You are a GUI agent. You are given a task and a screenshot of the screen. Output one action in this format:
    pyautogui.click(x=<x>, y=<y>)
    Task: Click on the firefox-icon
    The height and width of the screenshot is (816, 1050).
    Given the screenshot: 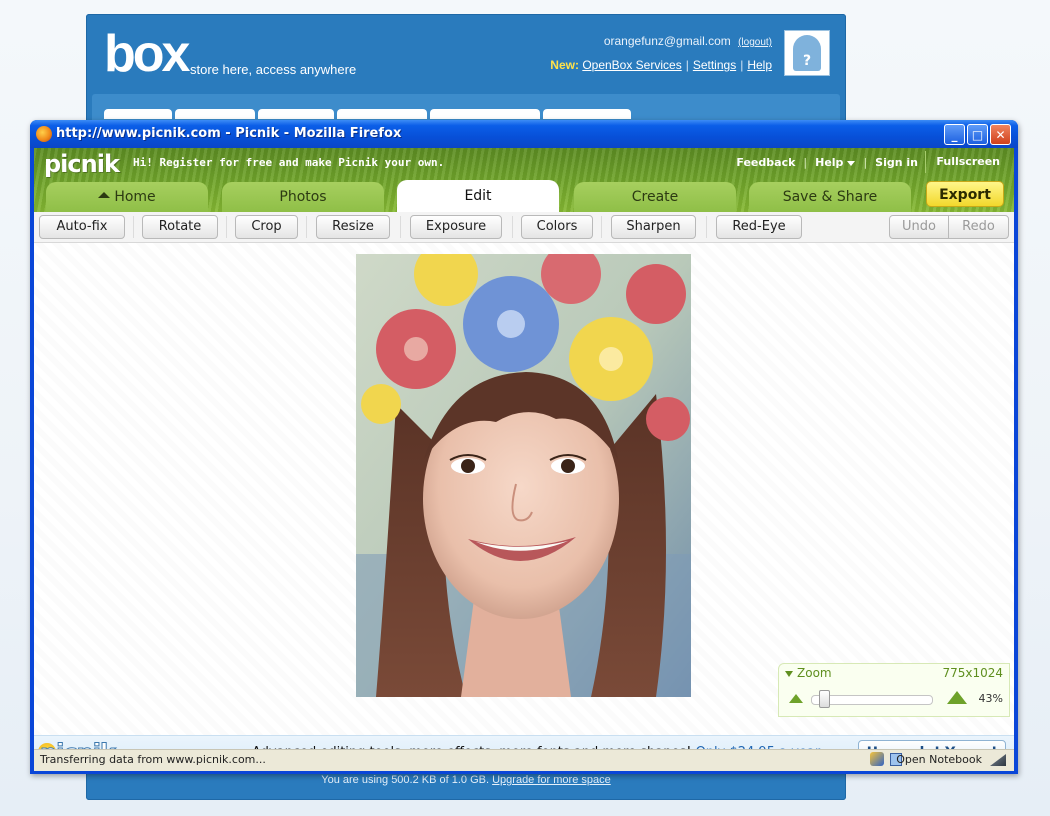 What is the action you would take?
    pyautogui.click(x=44, y=134)
    